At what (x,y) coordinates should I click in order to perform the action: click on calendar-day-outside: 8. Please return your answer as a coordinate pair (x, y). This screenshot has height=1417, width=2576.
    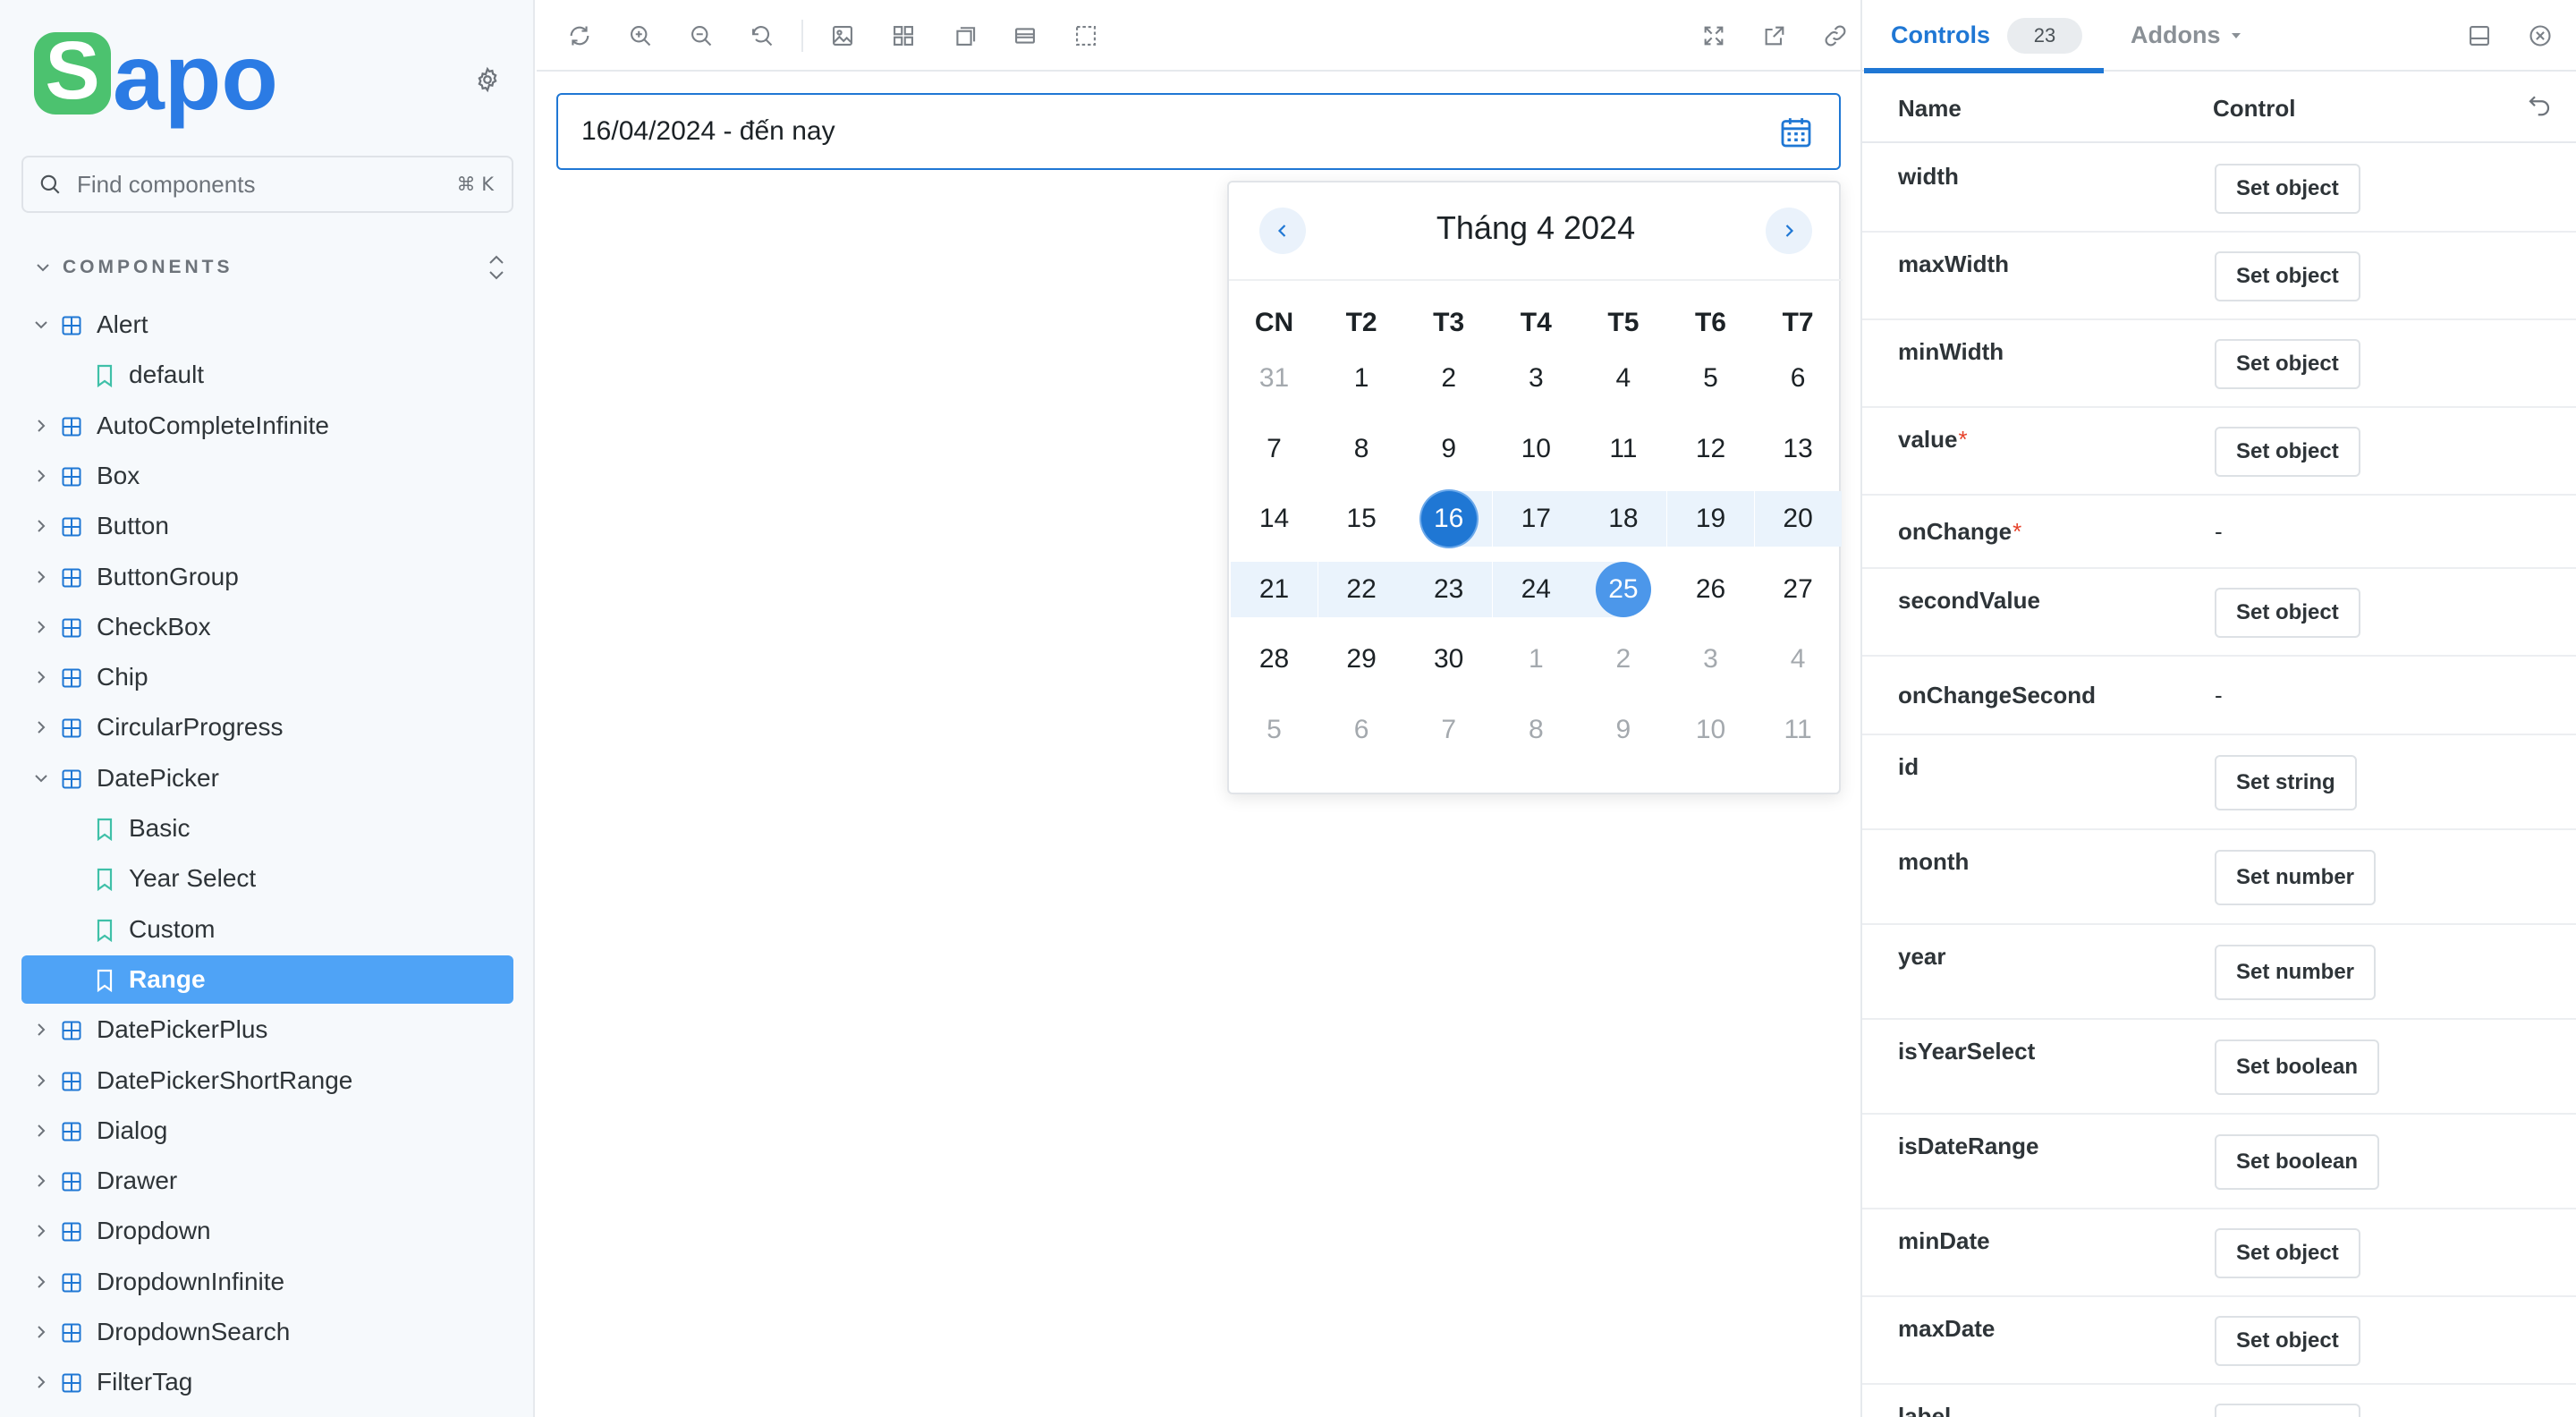
    Looking at the image, I should click on (1536, 730).